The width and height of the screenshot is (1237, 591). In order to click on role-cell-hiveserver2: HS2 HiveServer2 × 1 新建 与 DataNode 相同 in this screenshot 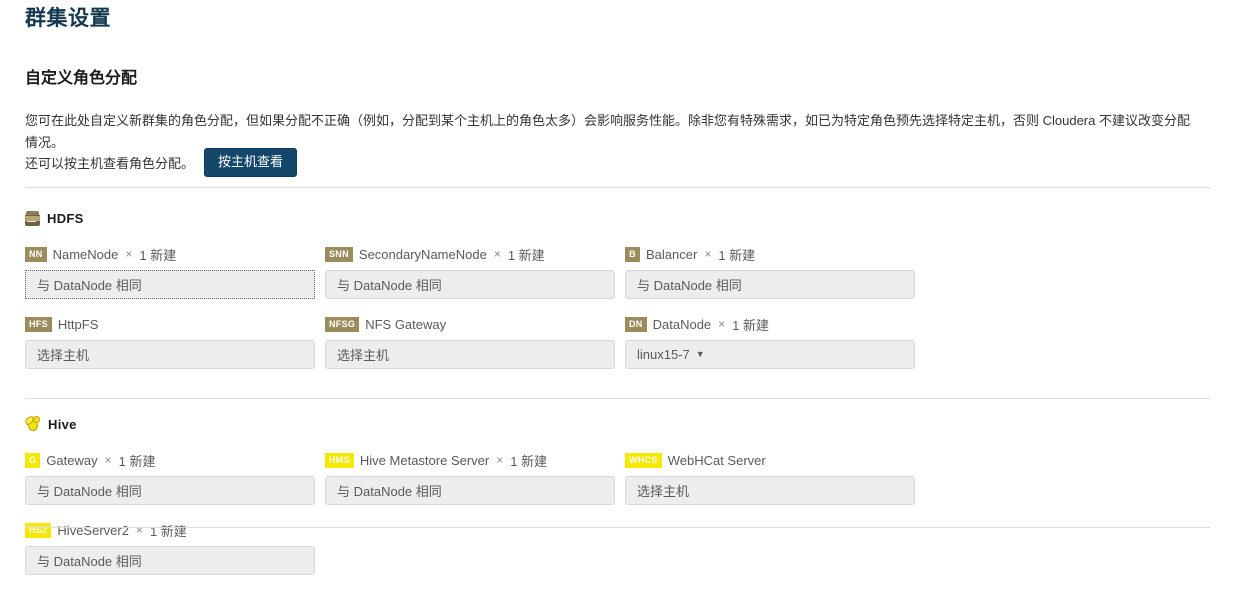, I will do `click(175, 548)`.